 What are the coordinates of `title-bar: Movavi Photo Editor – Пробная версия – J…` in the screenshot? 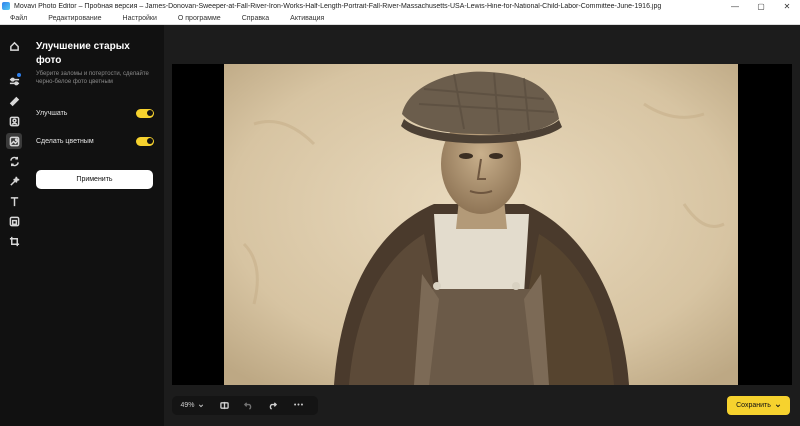 It's located at (400, 6).